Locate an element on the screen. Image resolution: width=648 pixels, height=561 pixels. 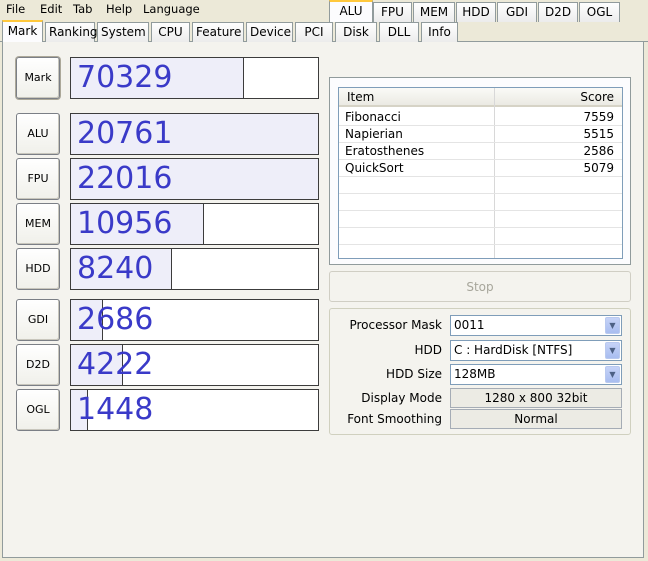
mark-button: Mark is located at coordinates (38, 78).